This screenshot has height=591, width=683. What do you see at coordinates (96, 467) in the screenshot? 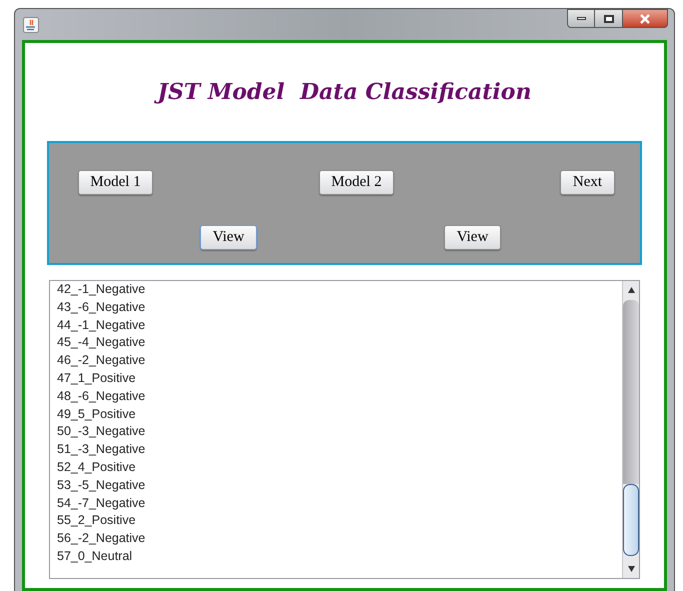
I see `result-line: 52_4_Positive` at bounding box center [96, 467].